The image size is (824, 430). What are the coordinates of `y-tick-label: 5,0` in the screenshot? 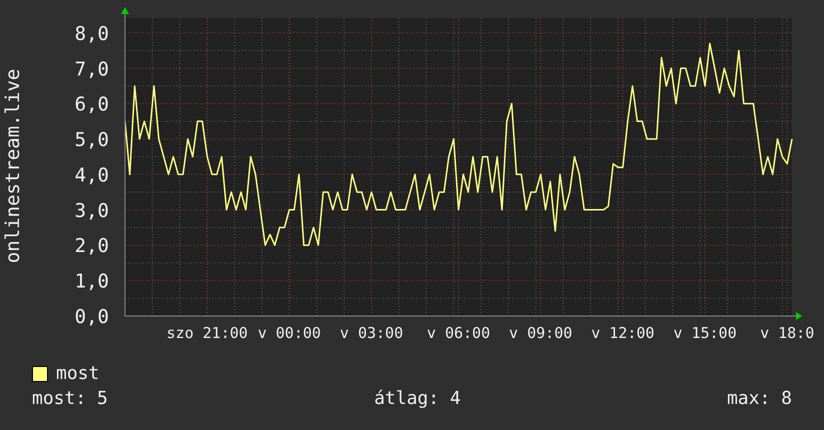 It's located at (91, 140).